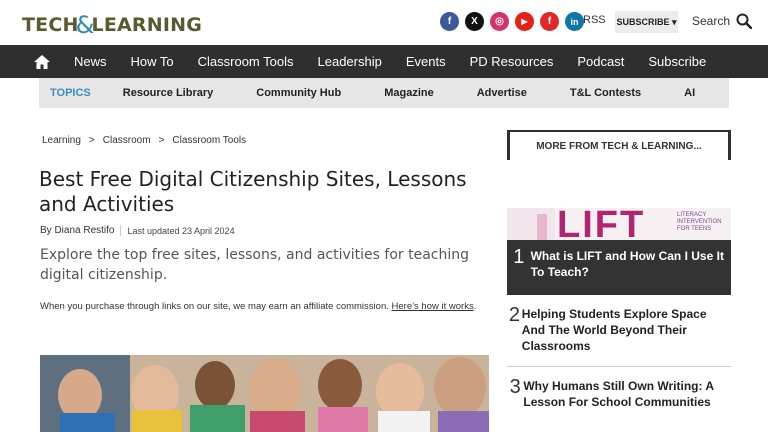 The height and width of the screenshot is (432, 768). I want to click on linkedin-icon: in, so click(574, 21).